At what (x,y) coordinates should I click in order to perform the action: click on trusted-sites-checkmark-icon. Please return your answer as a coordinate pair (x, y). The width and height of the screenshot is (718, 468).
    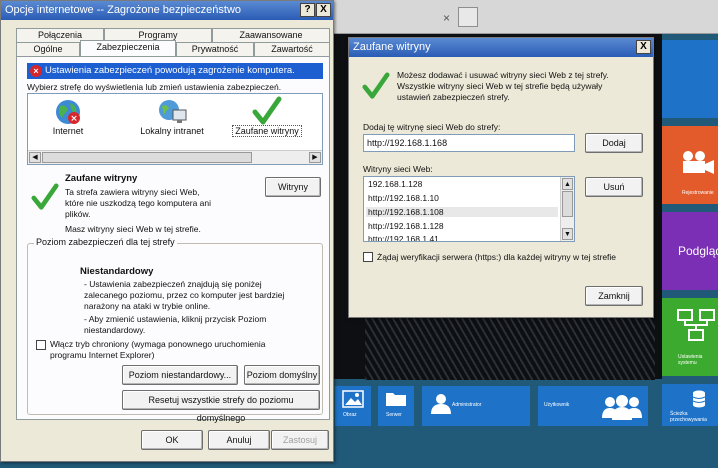
    Looking at the image, I should click on (376, 85).